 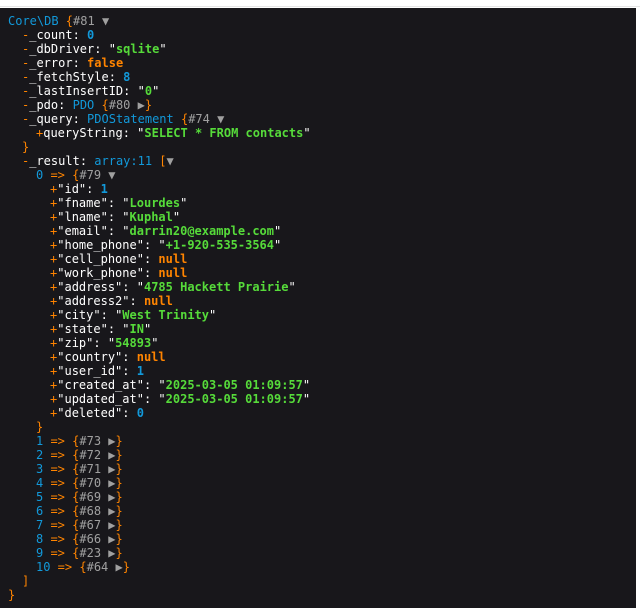 I want to click on object-id: #64, so click(x=97, y=567).